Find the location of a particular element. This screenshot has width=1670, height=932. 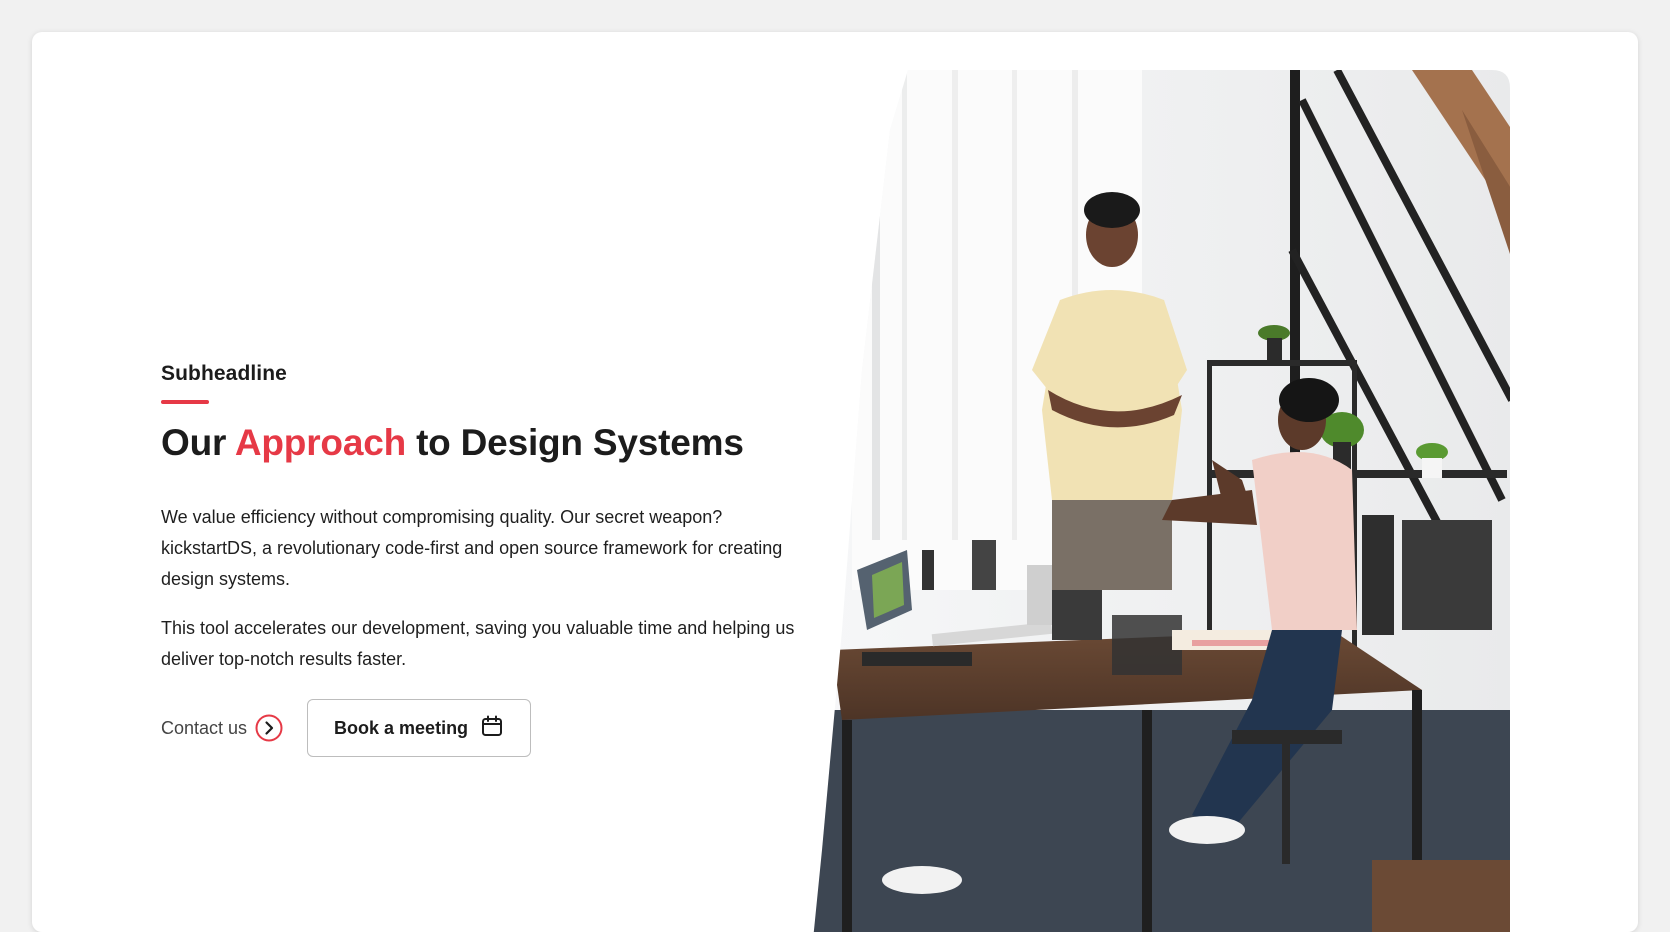

book-meeting-label: Book a meeting is located at coordinates (401, 727).